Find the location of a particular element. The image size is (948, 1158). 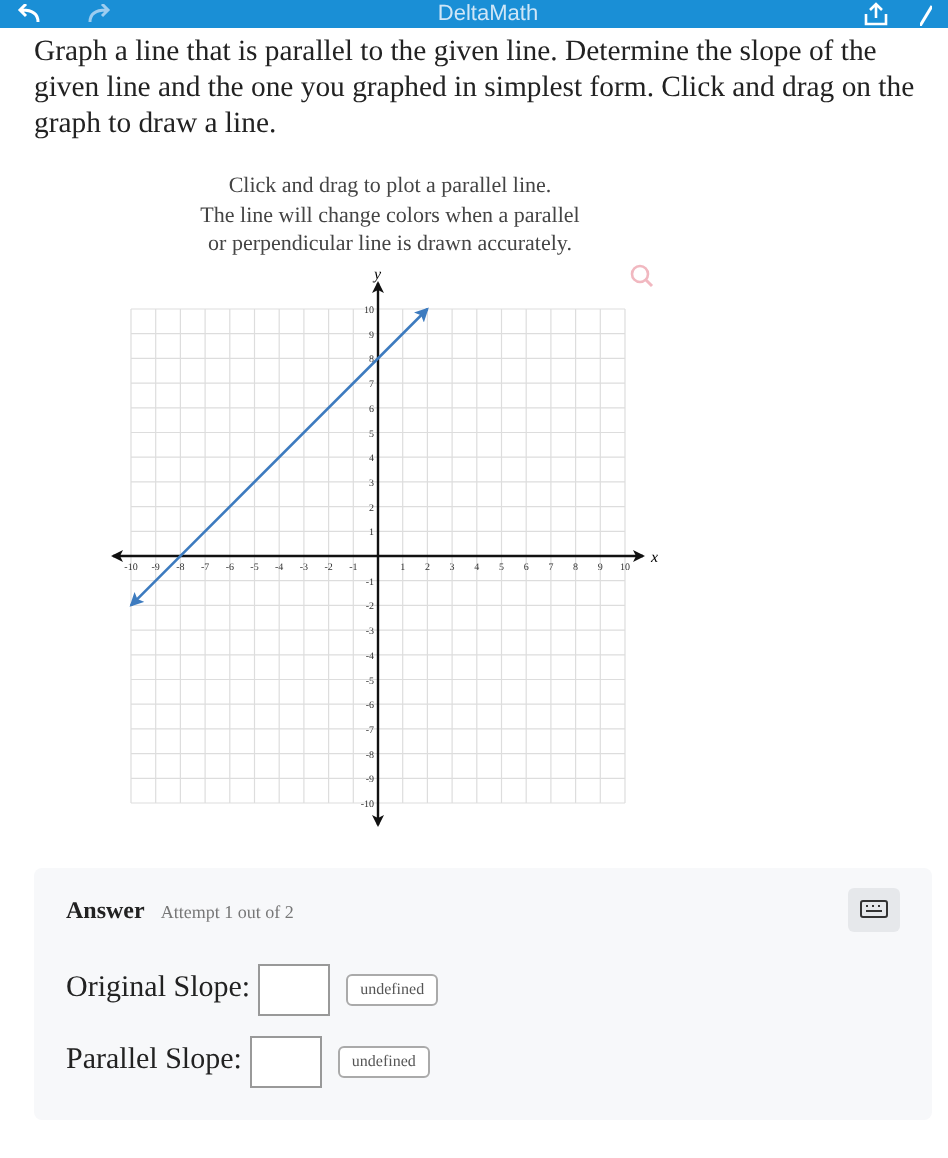

keyboard-button is located at coordinates (874, 909).